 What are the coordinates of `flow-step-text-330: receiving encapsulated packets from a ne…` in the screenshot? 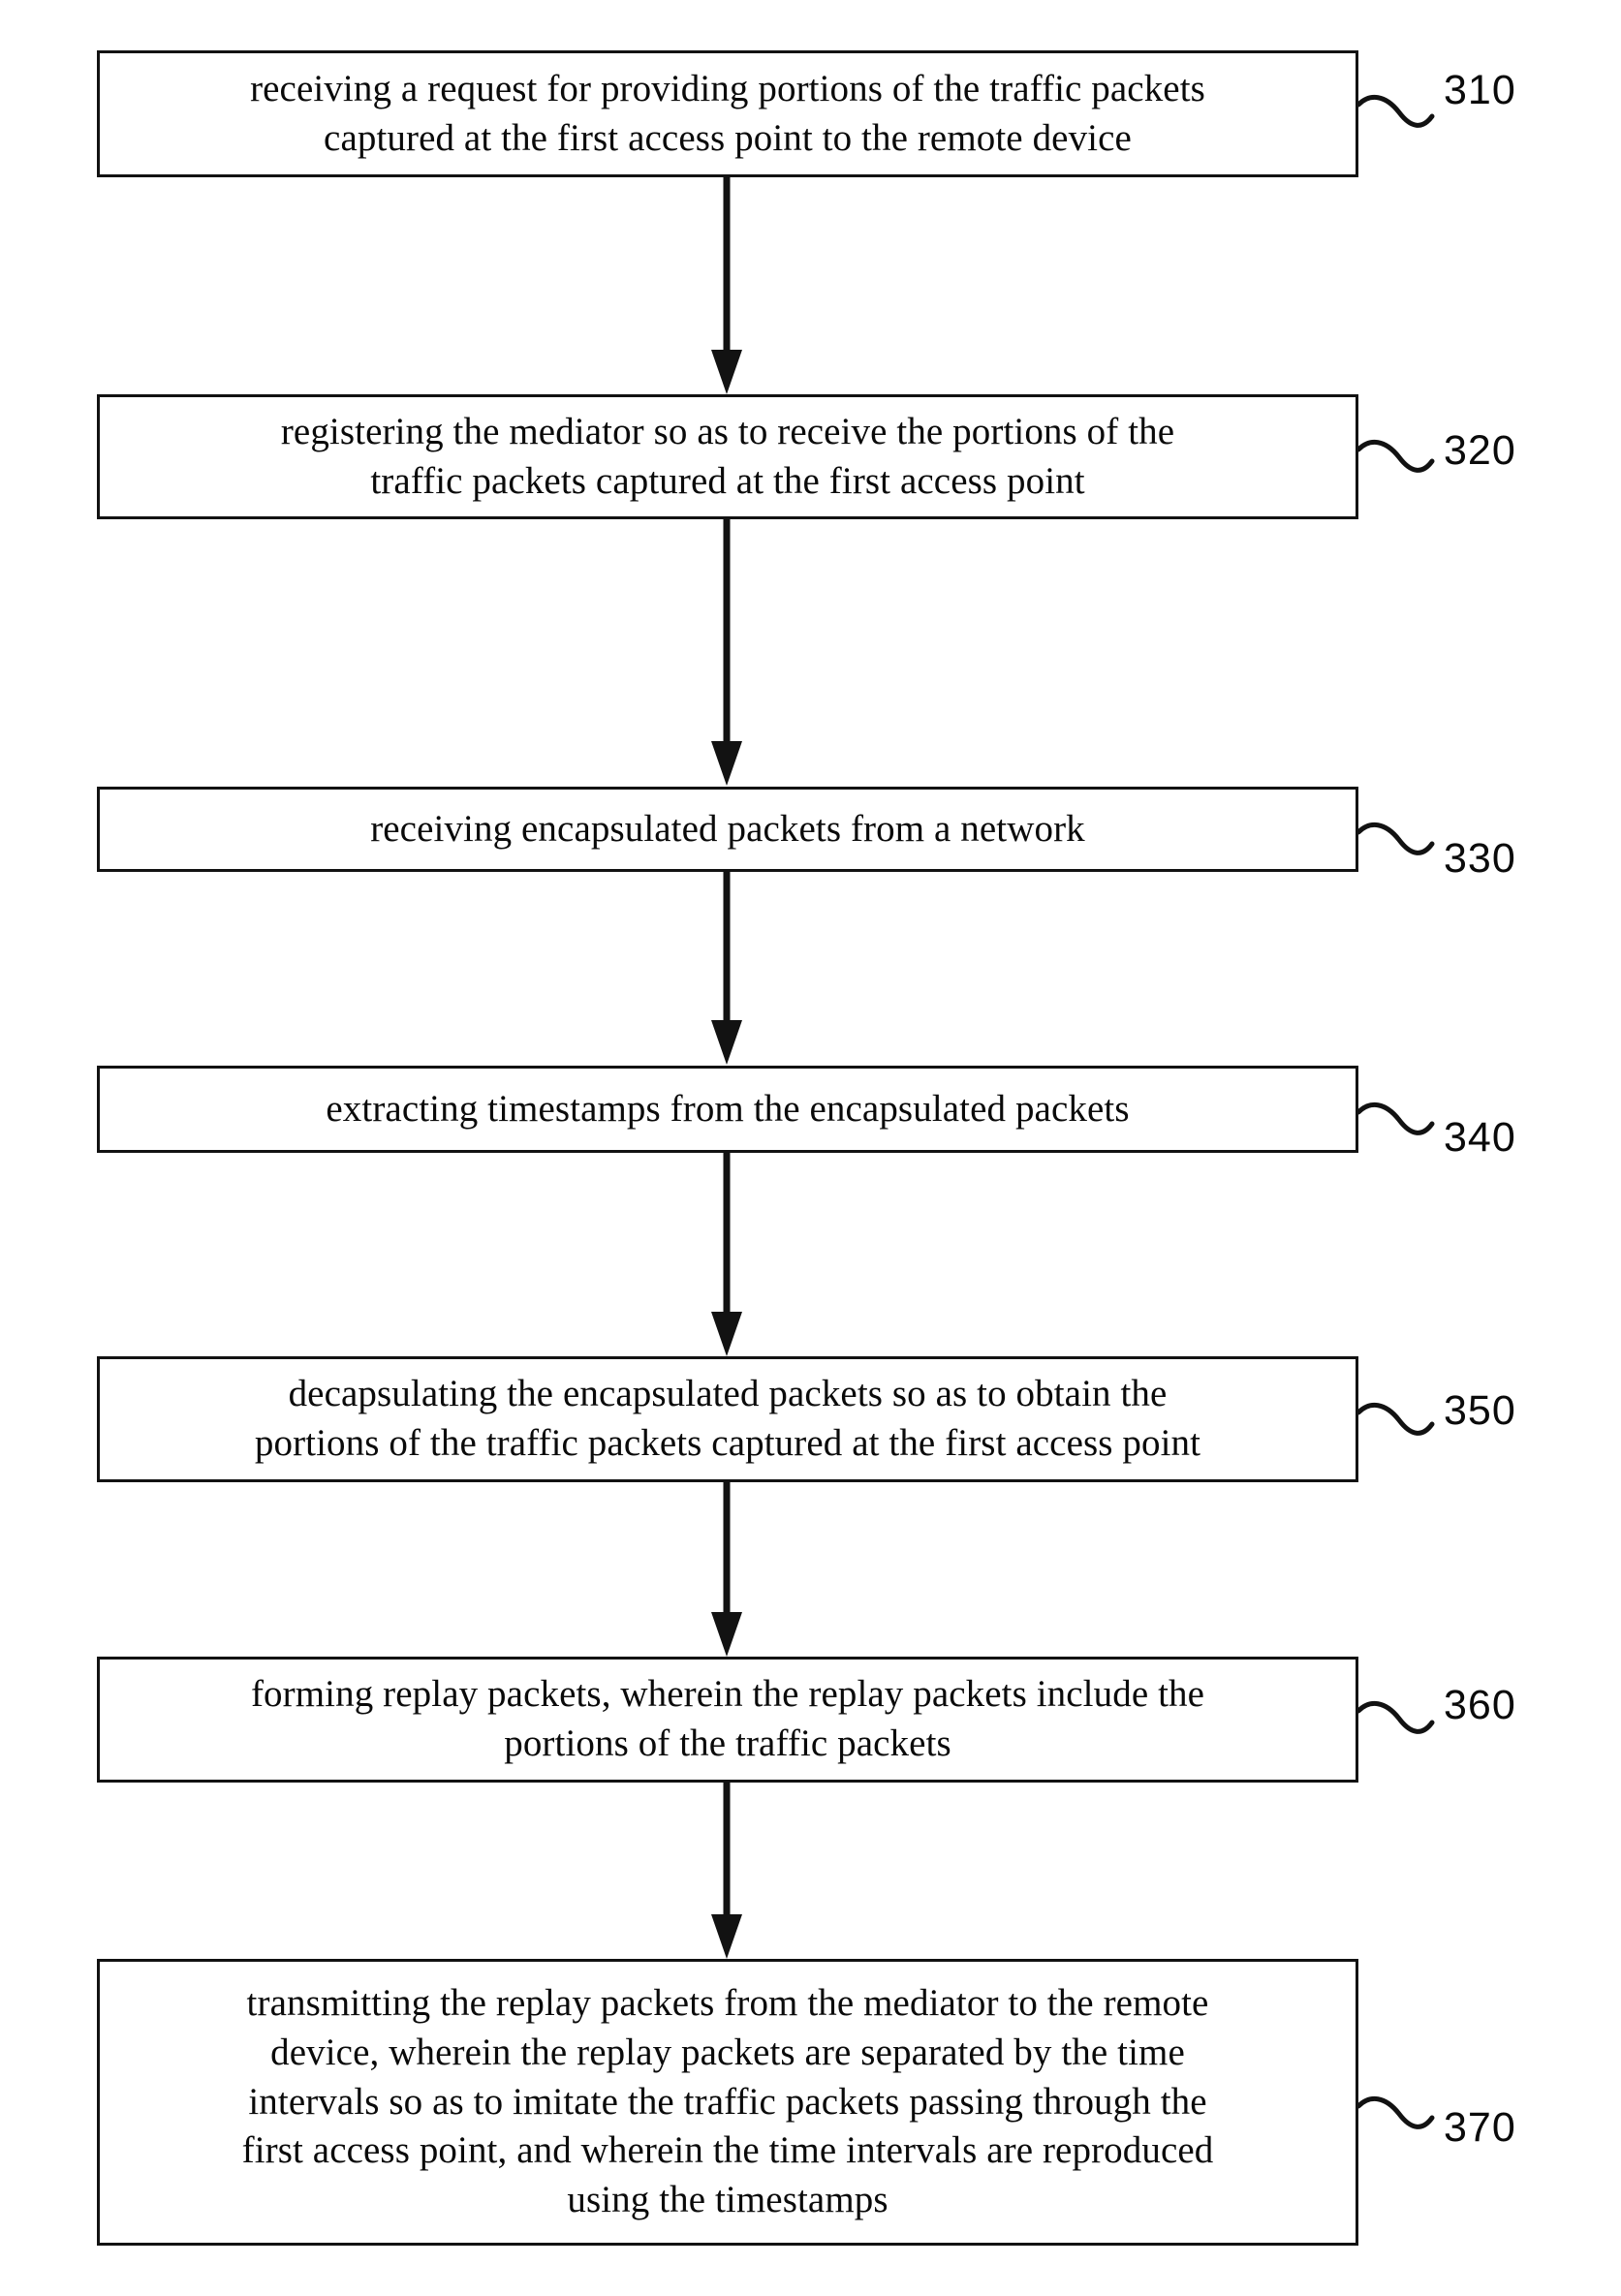 It's located at (727, 828).